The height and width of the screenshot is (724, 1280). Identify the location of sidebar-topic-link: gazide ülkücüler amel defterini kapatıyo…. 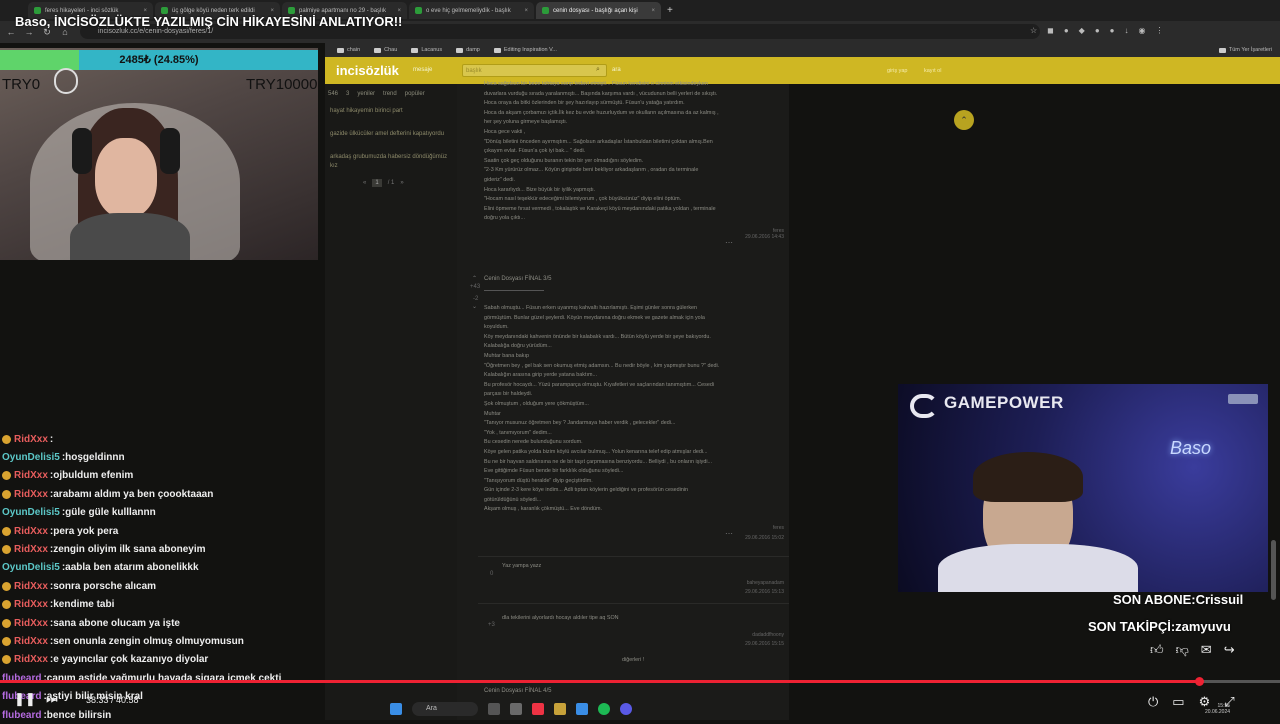
(391, 134).